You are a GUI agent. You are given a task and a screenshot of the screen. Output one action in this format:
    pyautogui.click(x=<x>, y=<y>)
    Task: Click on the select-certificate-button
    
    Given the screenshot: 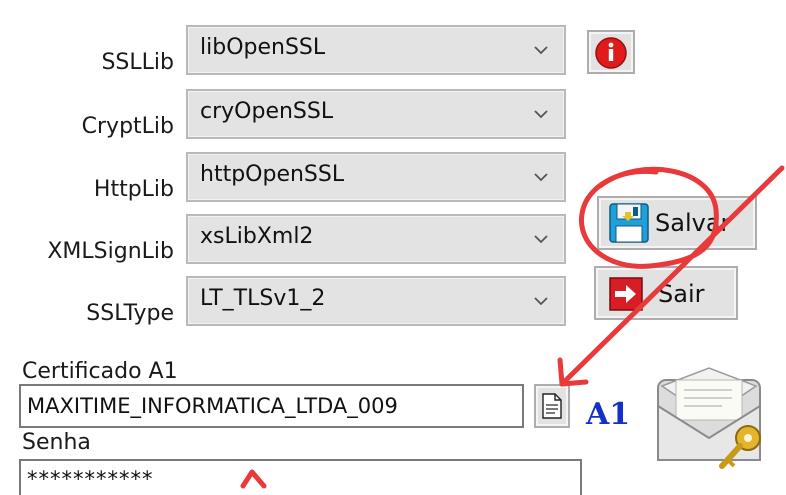 What is the action you would take?
    pyautogui.click(x=552, y=406)
    